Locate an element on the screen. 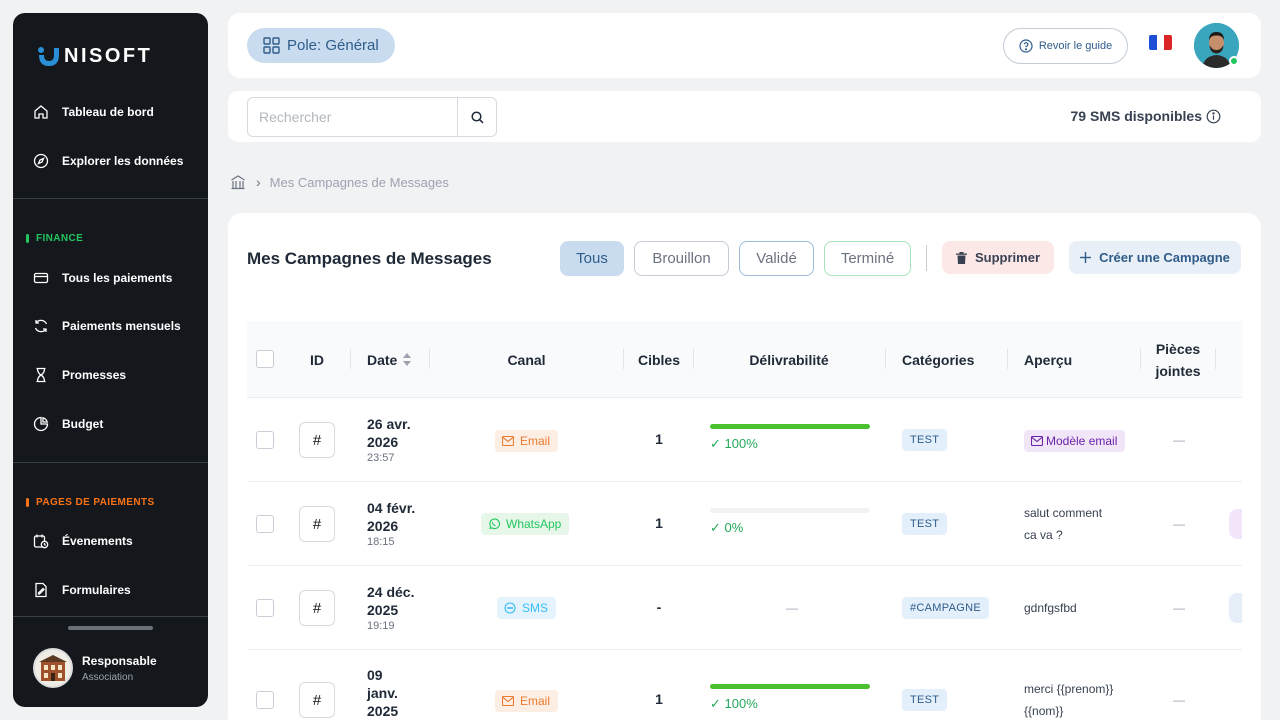  filter-label: Validé is located at coordinates (776, 258).